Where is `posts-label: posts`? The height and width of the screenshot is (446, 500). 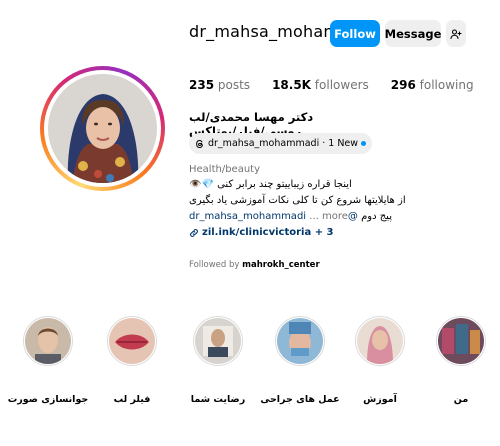 posts-label: posts is located at coordinates (234, 85).